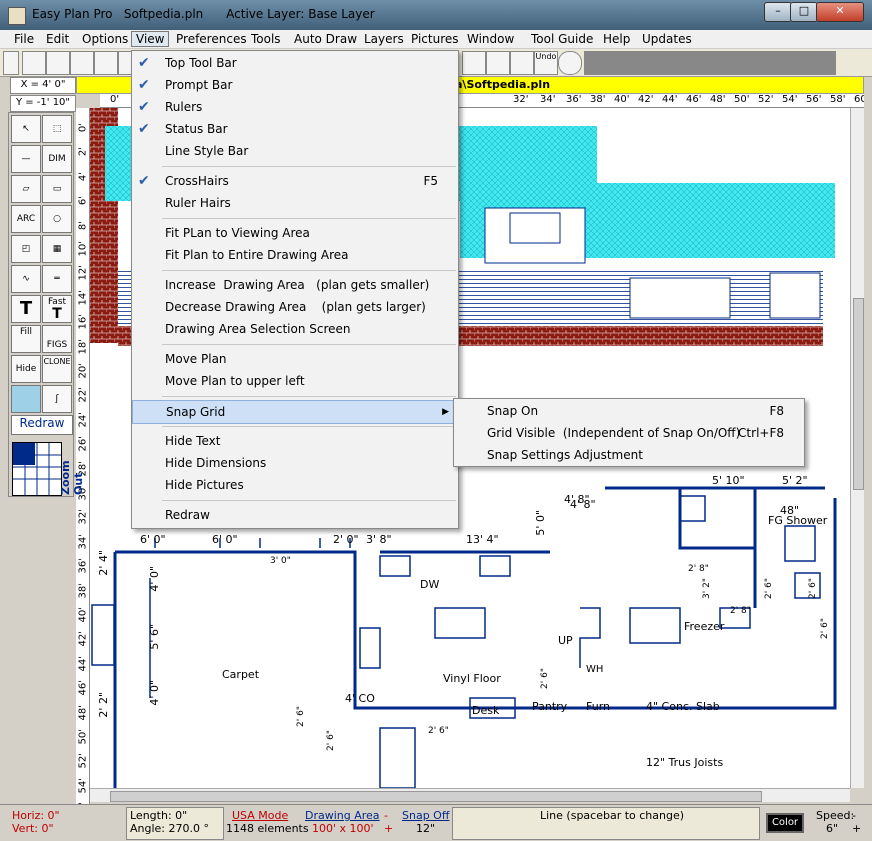  What do you see at coordinates (856, 828) in the screenshot?
I see `speed-increase-button: +` at bounding box center [856, 828].